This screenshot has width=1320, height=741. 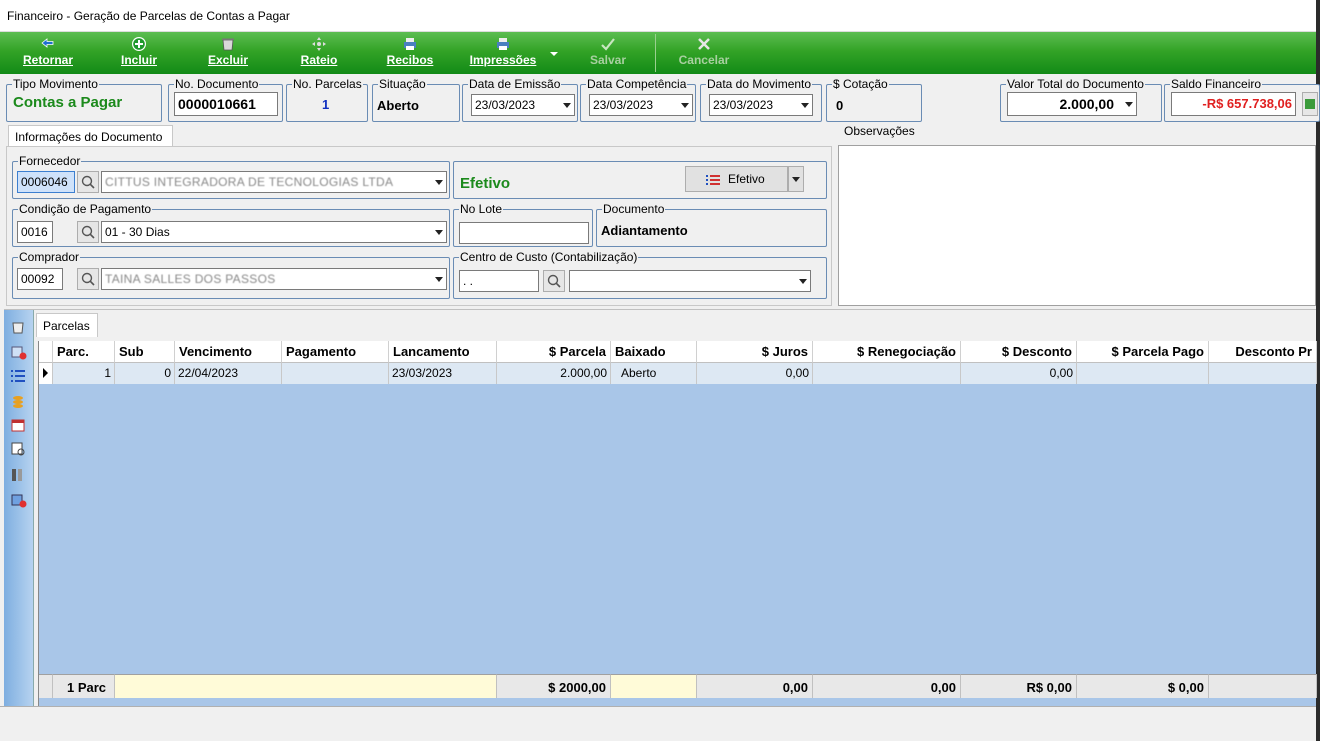 I want to click on col-header-parc: Parc., so click(x=84, y=352).